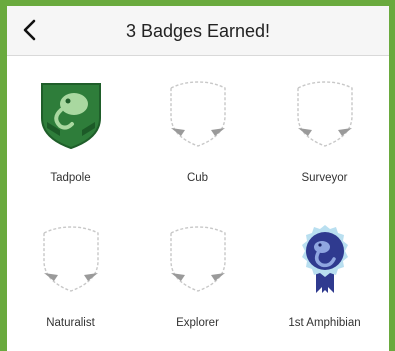 Image resolution: width=395 pixels, height=351 pixels. I want to click on badge-naturalist: Naturalist, so click(70, 271).